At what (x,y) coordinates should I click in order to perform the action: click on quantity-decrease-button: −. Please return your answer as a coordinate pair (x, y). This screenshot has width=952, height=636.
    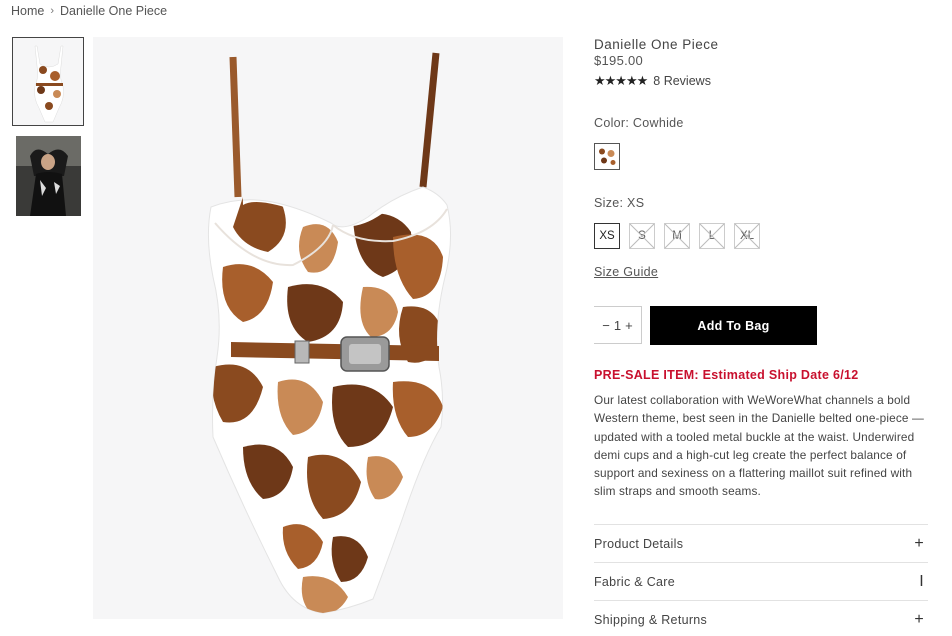
    Looking at the image, I should click on (606, 325).